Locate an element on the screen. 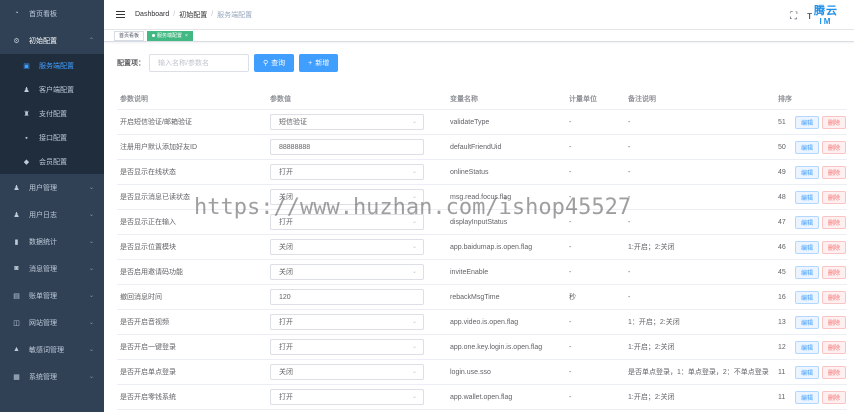 This screenshot has height=412, width=854. watermark: https://www.huzhan.com/ishop45527 is located at coordinates (413, 207).